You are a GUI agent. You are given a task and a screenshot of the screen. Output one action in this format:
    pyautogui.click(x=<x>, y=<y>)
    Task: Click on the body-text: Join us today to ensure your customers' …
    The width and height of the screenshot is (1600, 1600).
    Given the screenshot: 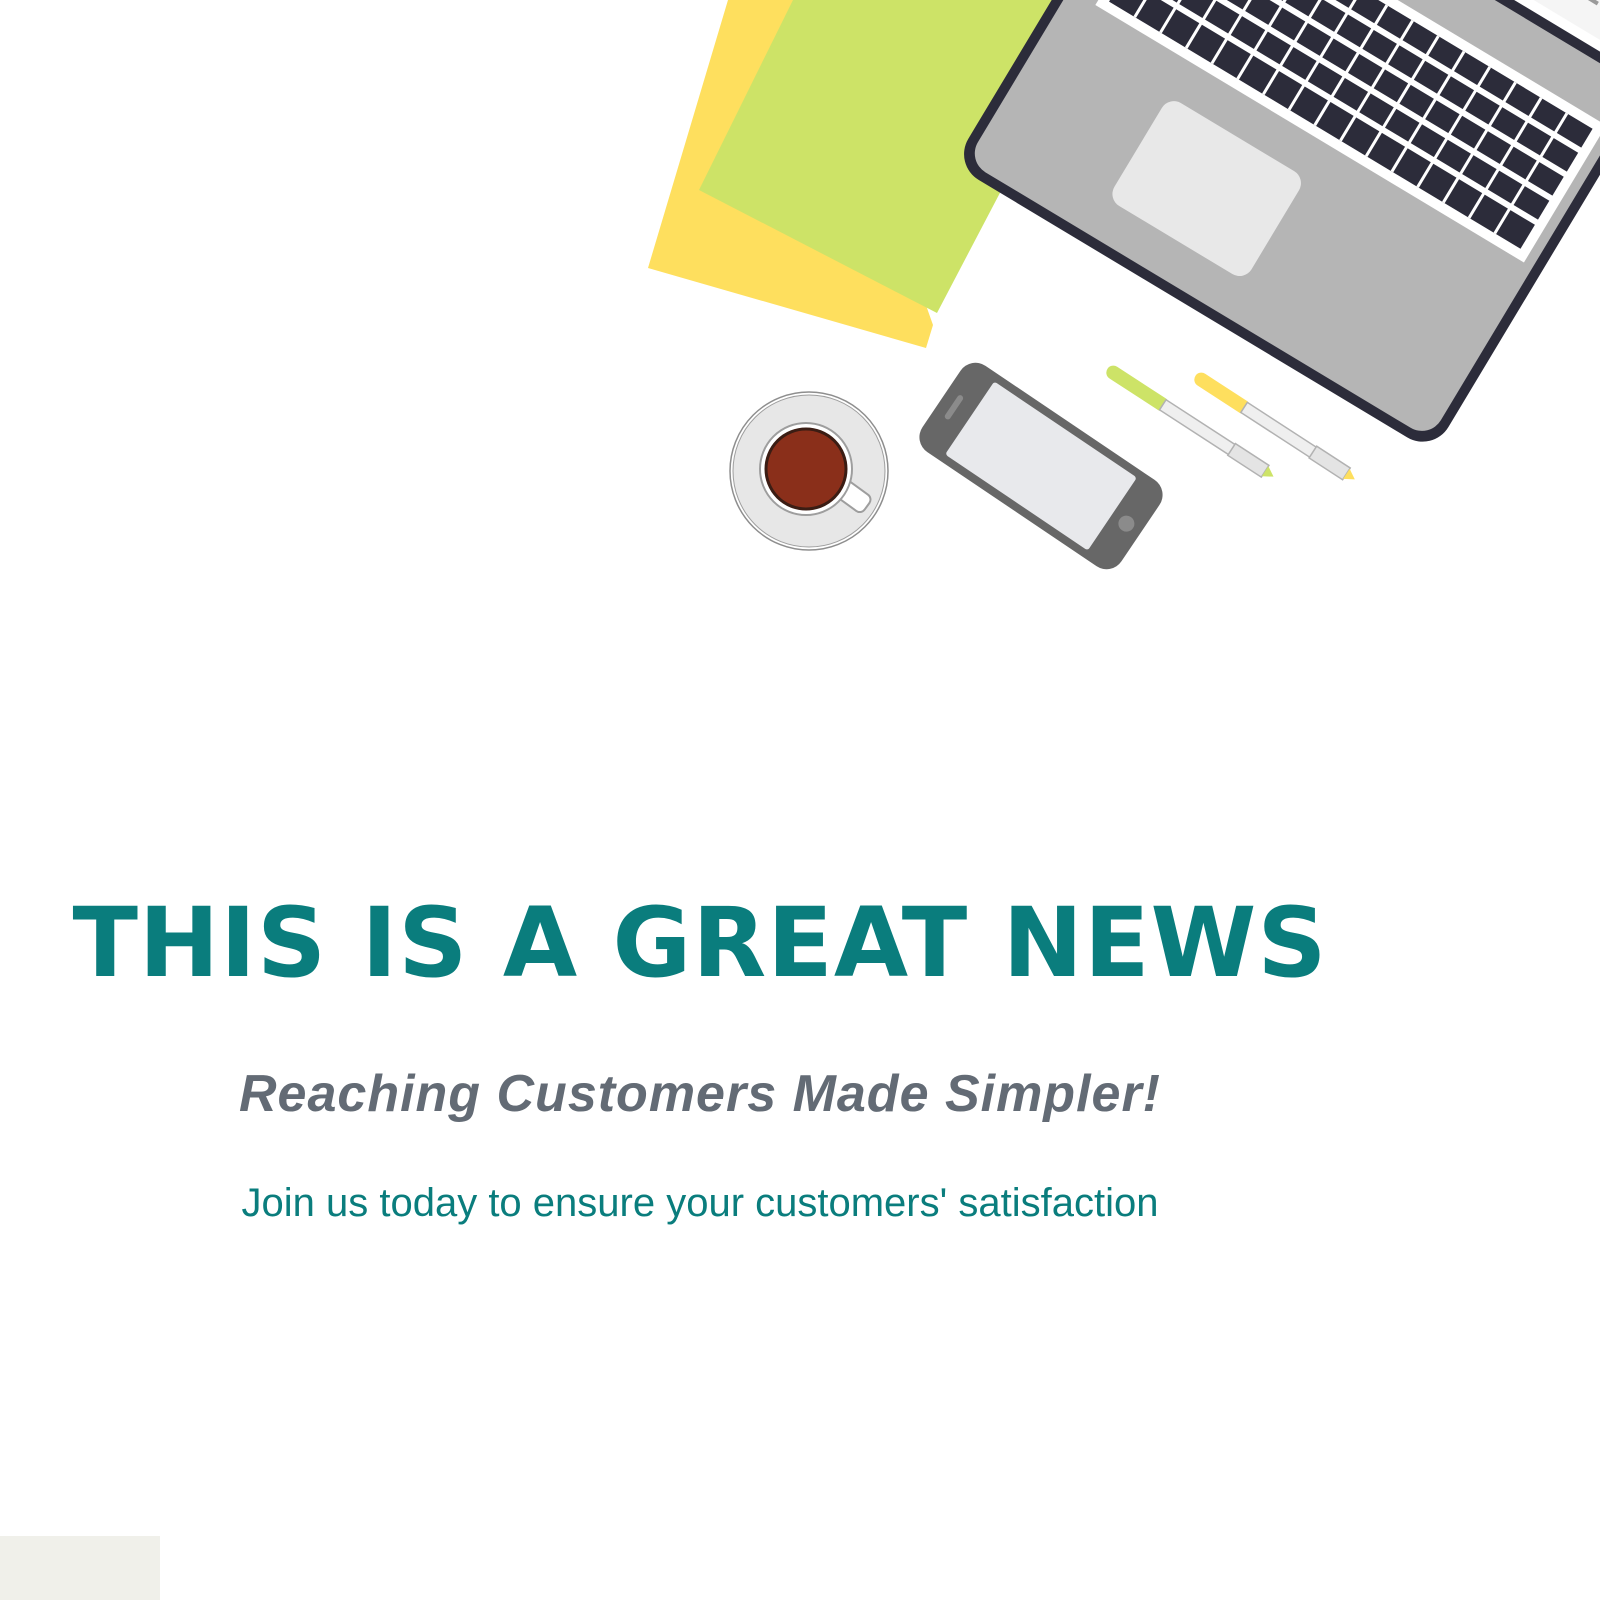 What is the action you would take?
    pyautogui.click(x=700, y=1203)
    